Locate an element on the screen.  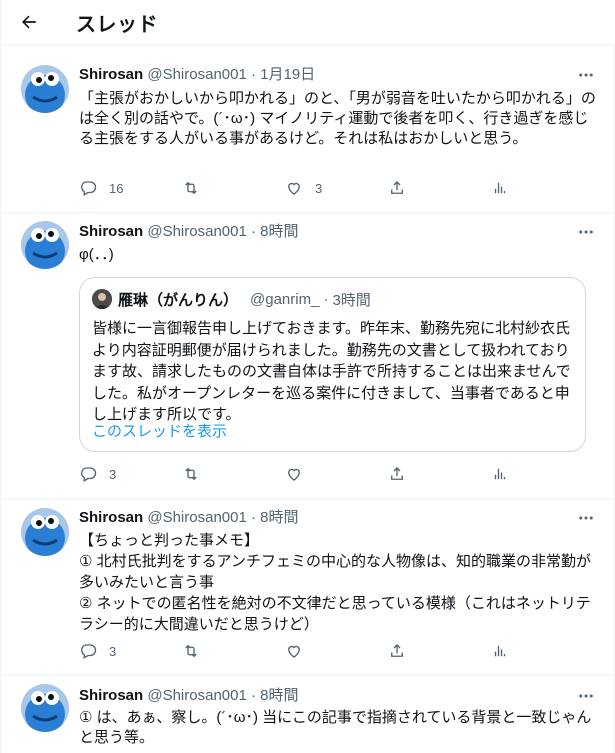
quoted-display-name: 雁琳（がんりん） is located at coordinates (178, 300).